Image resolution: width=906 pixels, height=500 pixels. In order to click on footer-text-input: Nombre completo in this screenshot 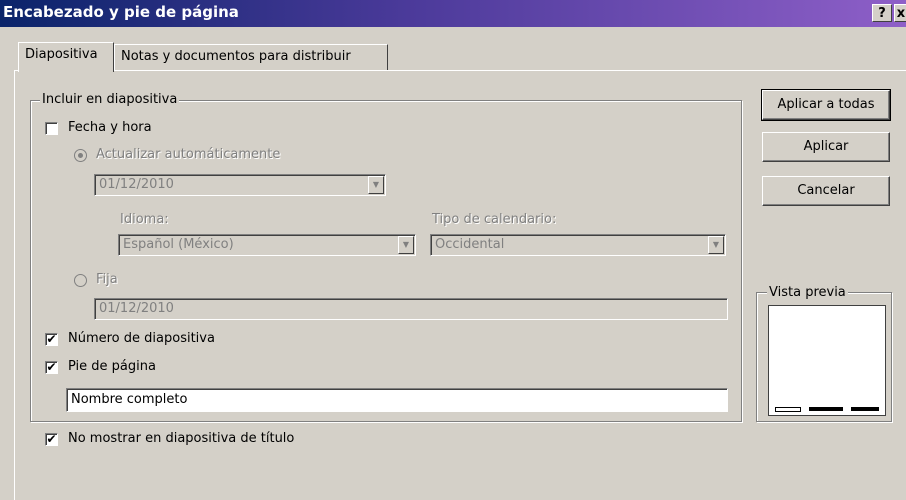, I will do `click(397, 400)`.